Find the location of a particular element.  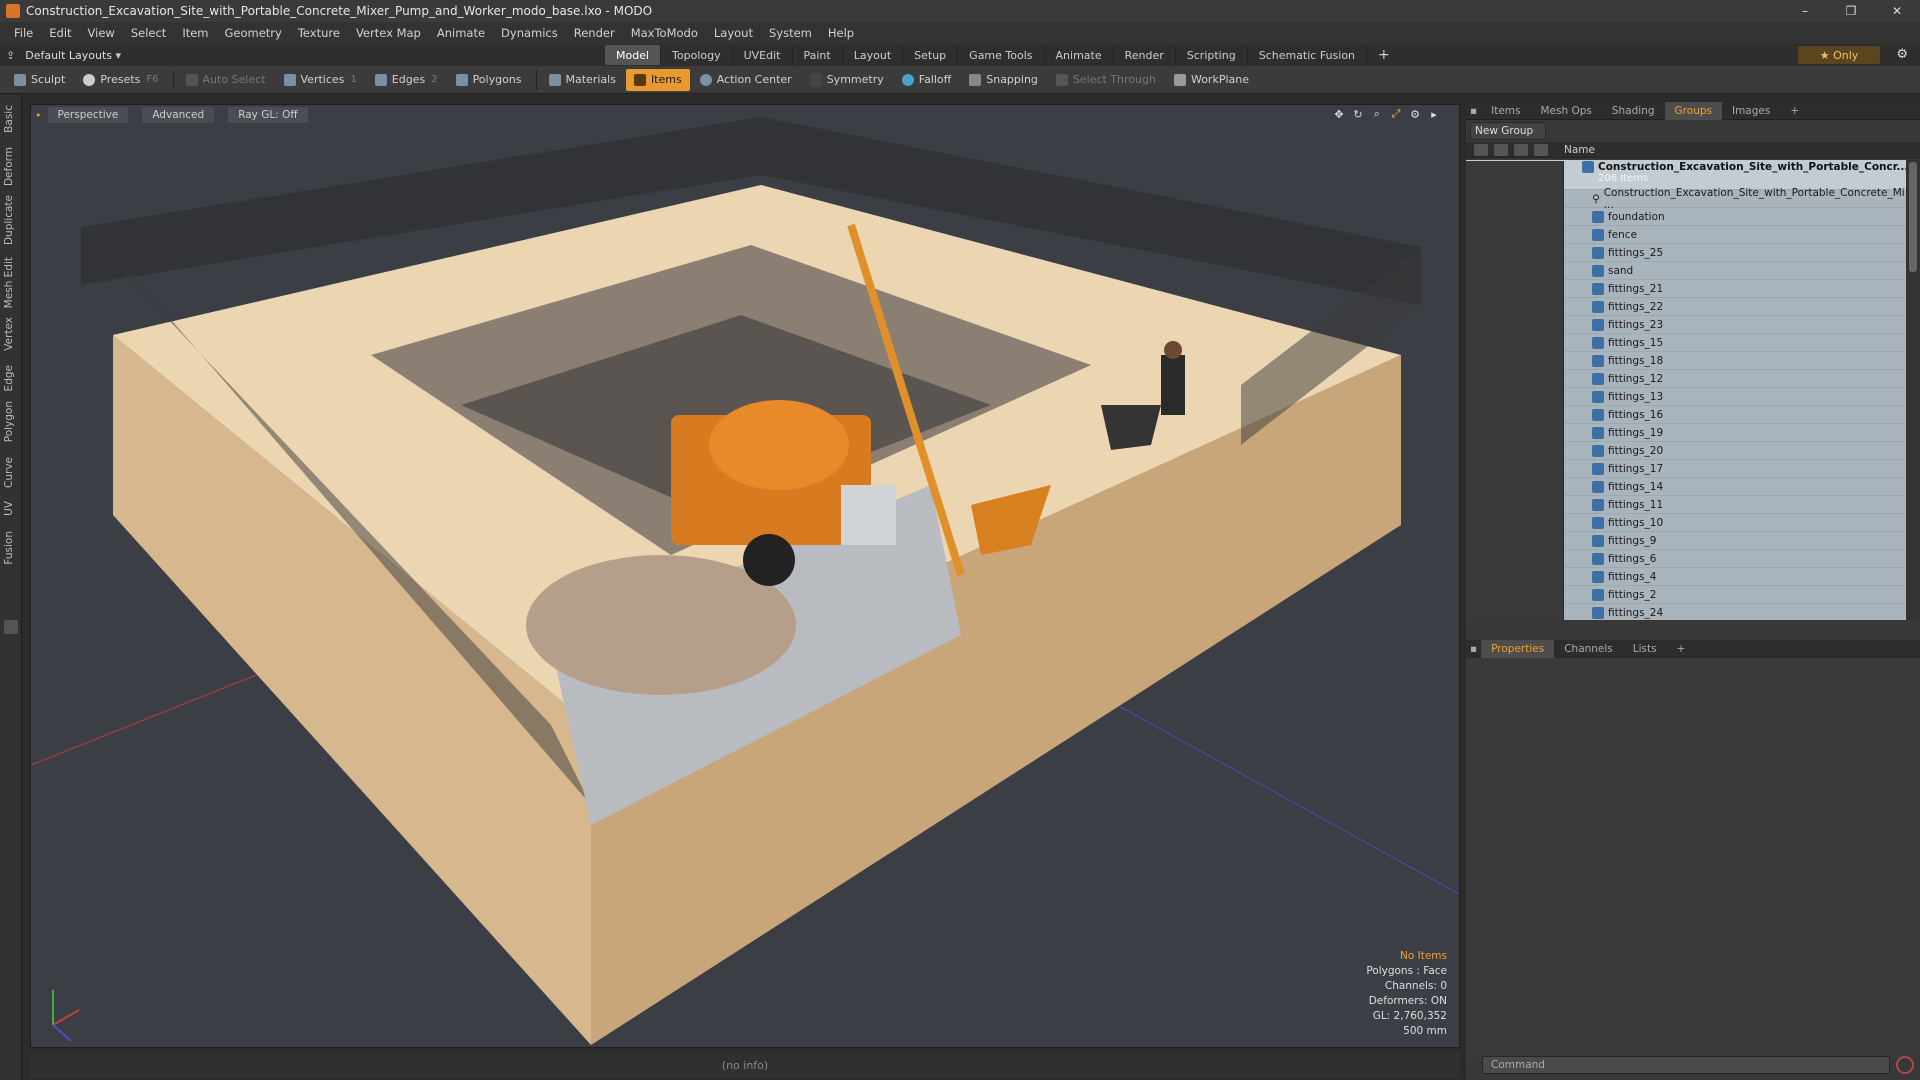

left-tab-vertex: Vertex is located at coordinates (9, 334).